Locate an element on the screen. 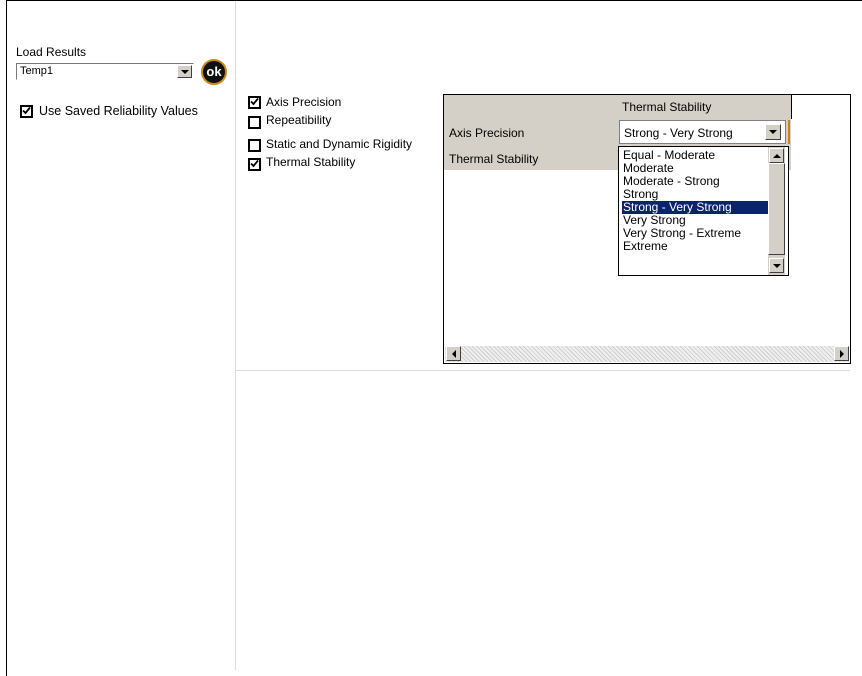 The height and width of the screenshot is (676, 862). comparison-cell-value: Strong - Very Strong is located at coordinates (678, 133).